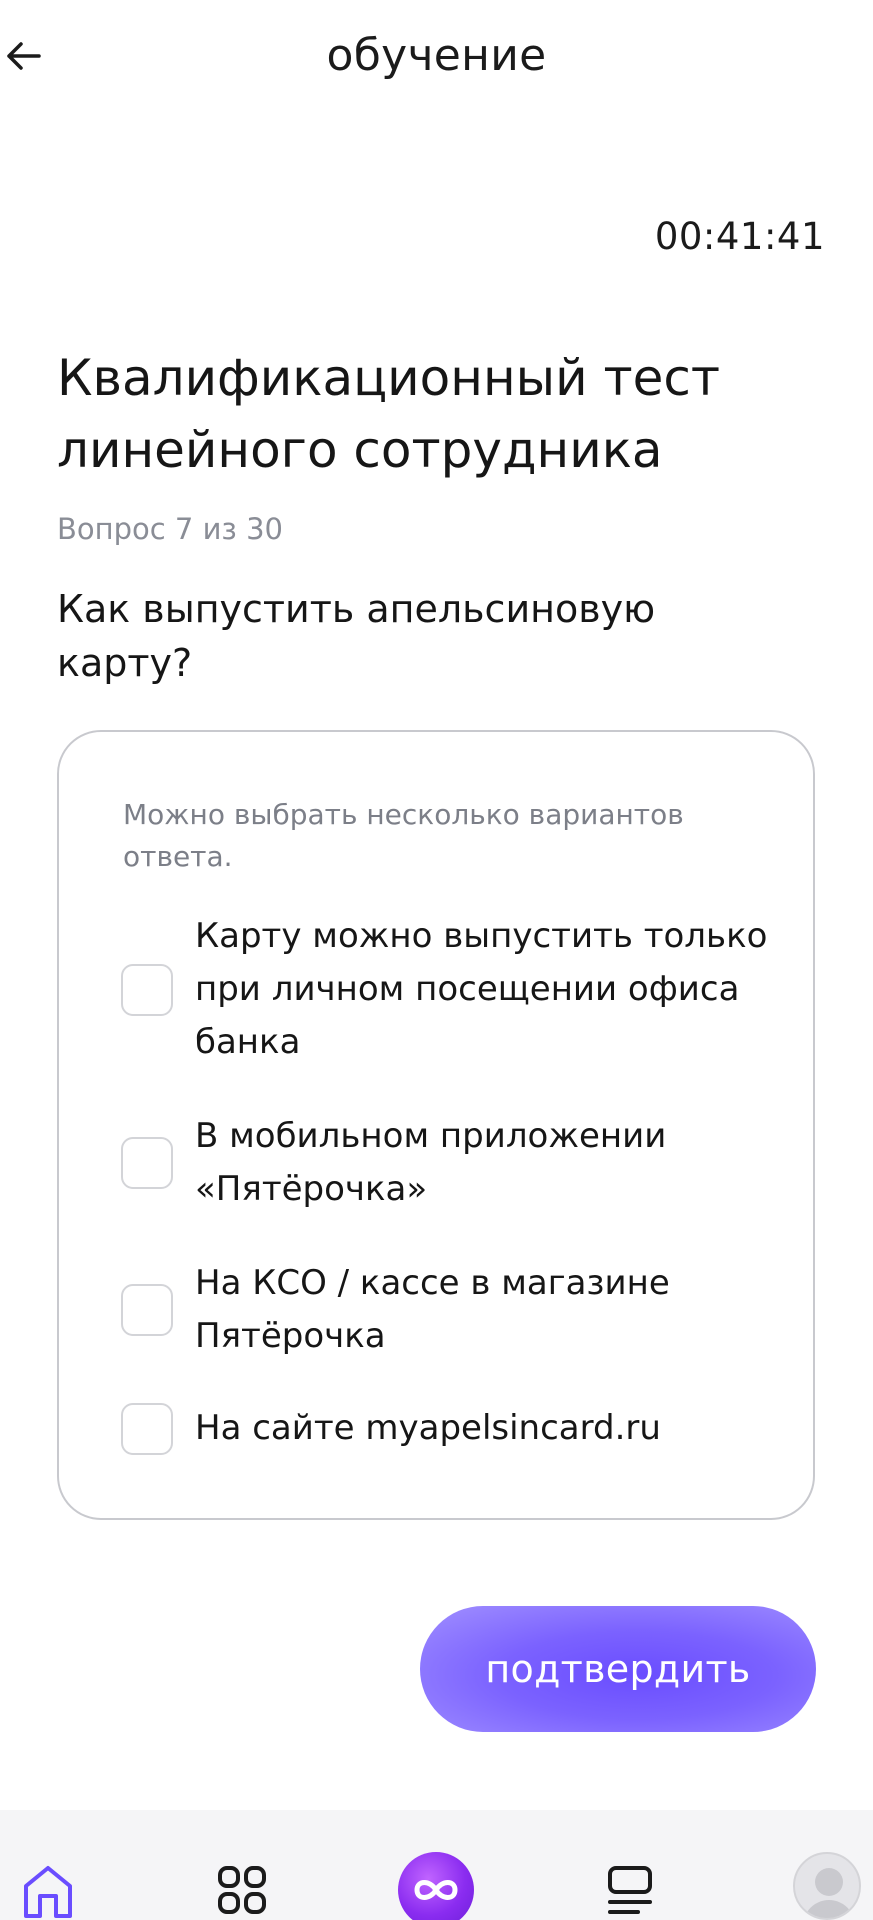 This screenshot has height=1920, width=873. Describe the element at coordinates (739, 236) in the screenshot. I see `timer: 00:41:41` at that location.